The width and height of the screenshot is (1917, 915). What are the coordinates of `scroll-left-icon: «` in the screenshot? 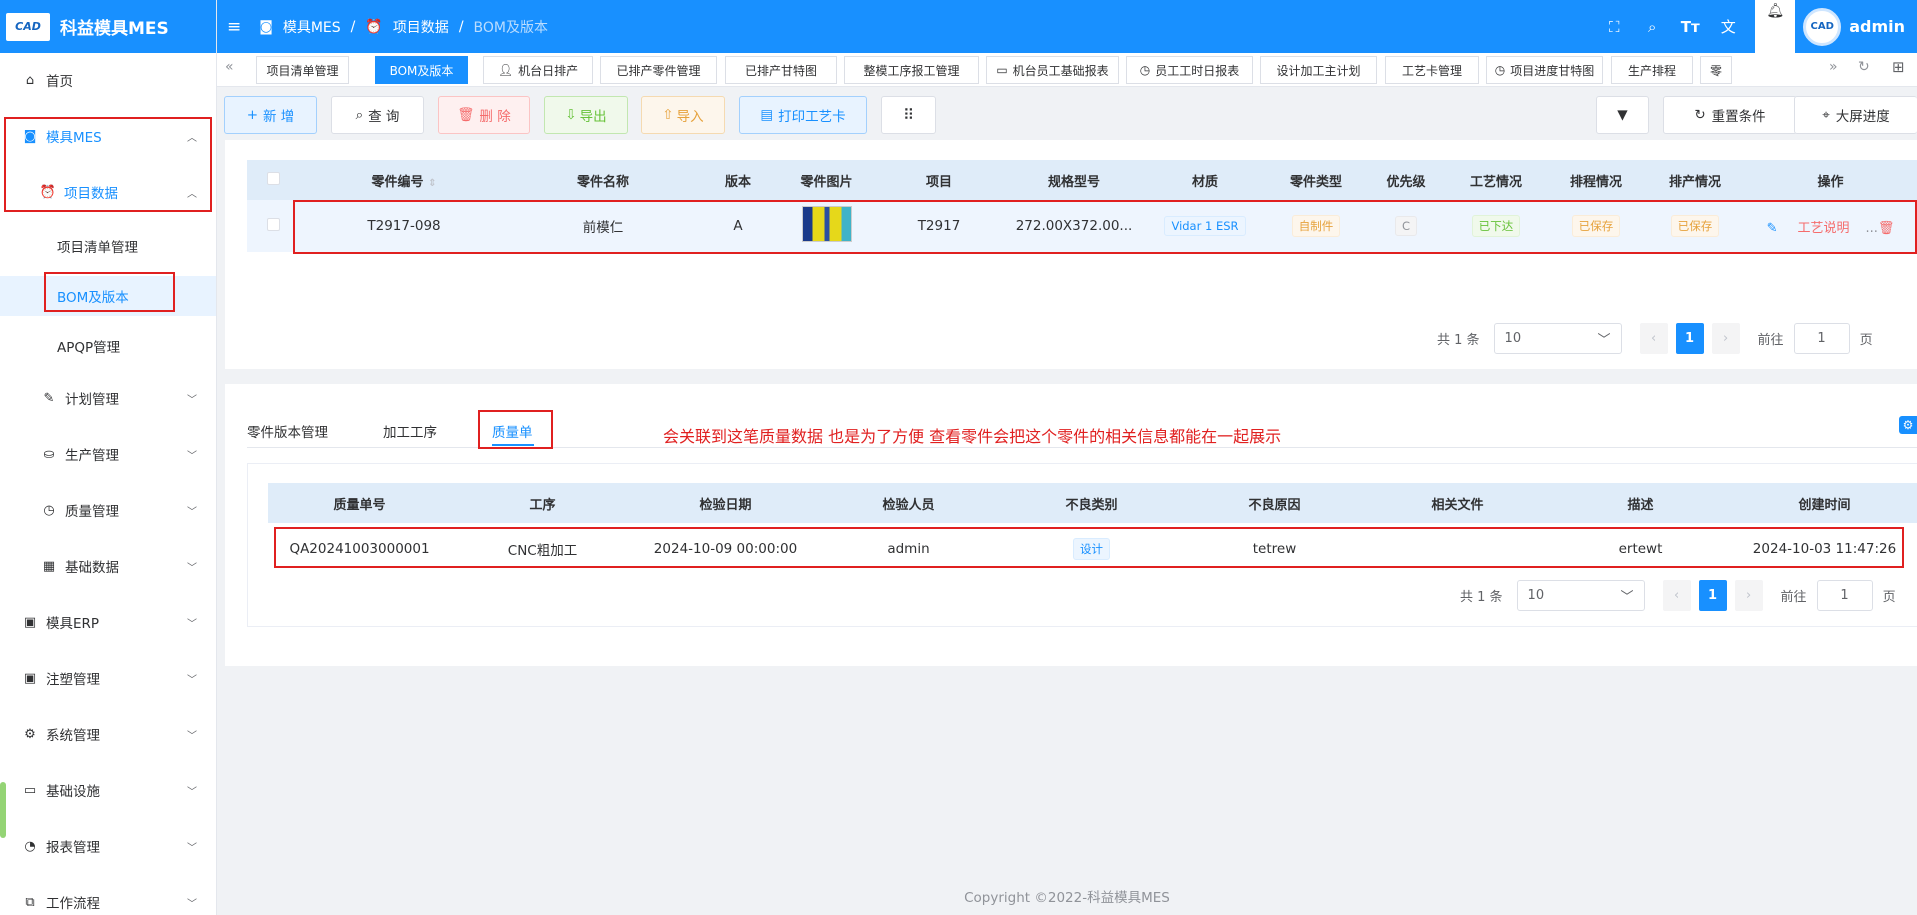 It's located at (229, 67).